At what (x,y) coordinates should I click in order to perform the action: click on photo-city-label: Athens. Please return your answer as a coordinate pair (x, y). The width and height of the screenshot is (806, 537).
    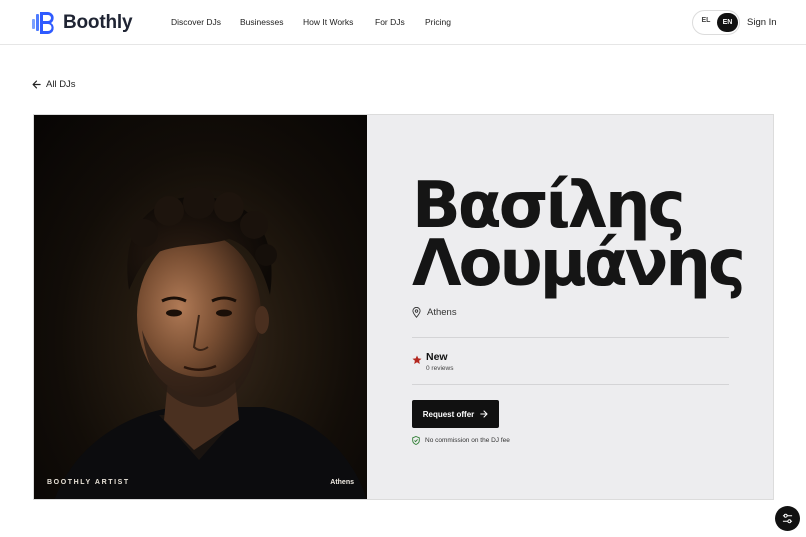
    Looking at the image, I should click on (342, 482).